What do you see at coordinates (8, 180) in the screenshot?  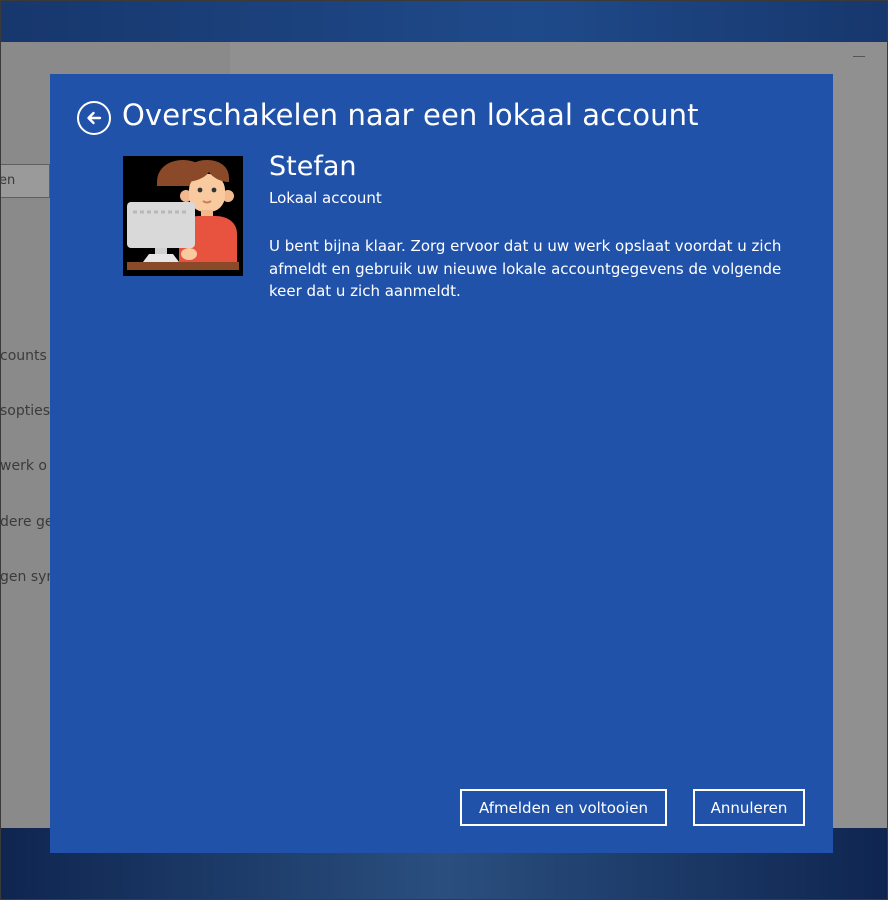 I see `search-input-text: en` at bounding box center [8, 180].